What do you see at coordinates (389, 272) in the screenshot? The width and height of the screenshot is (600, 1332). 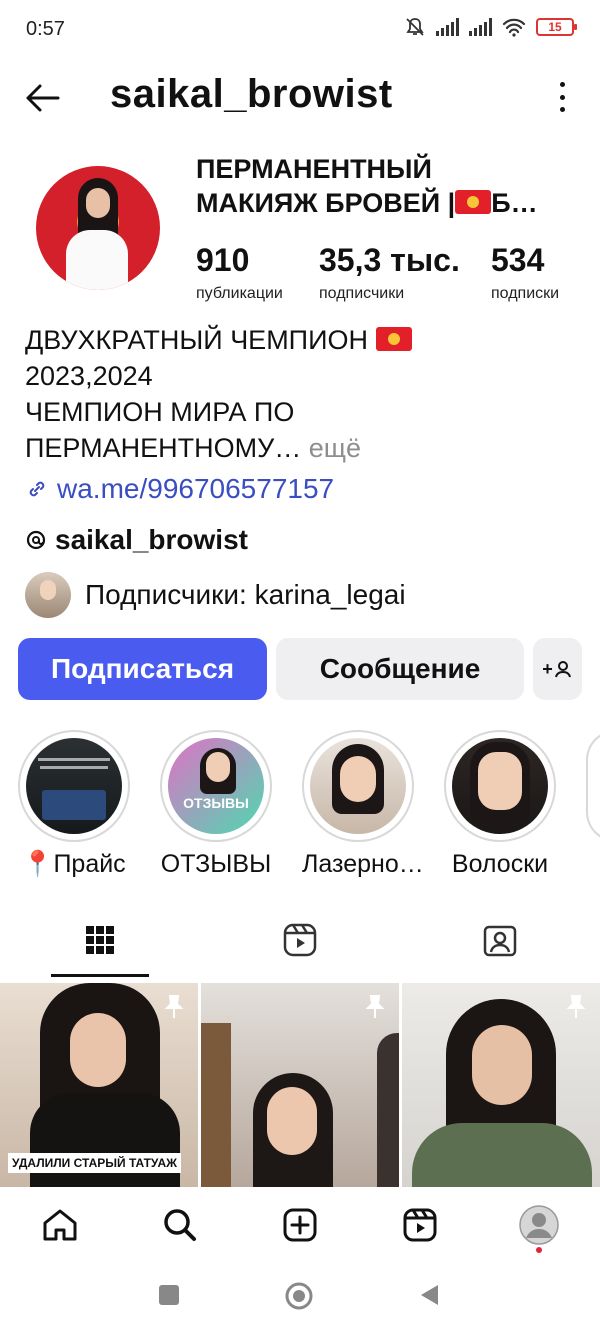 I see `stat-followers: 35,3 тыс. подписчики` at bounding box center [389, 272].